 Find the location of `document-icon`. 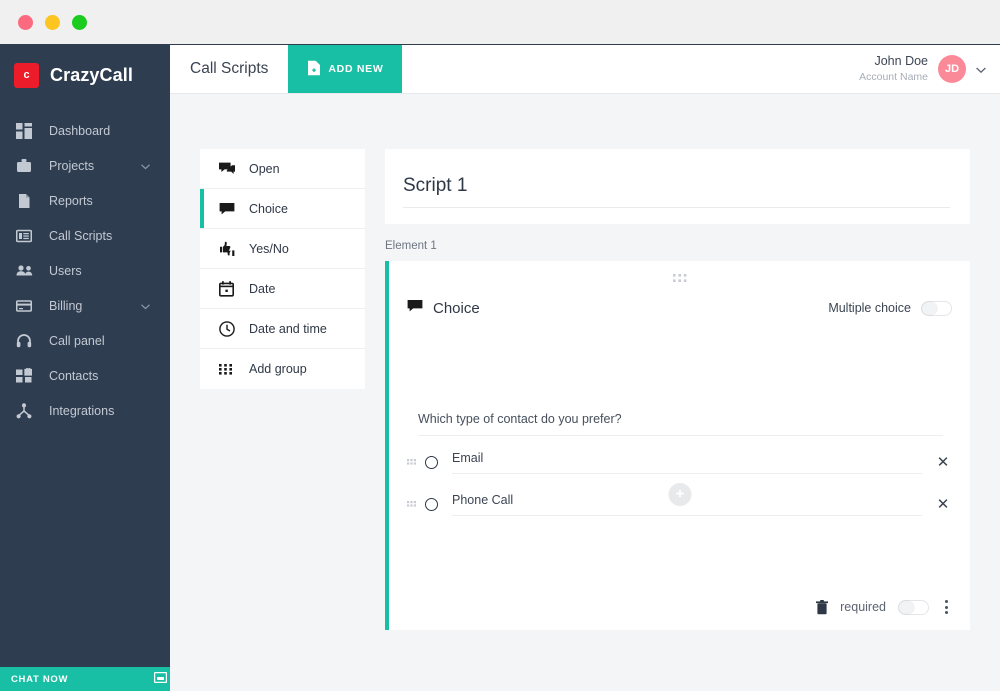

document-icon is located at coordinates (27, 201).